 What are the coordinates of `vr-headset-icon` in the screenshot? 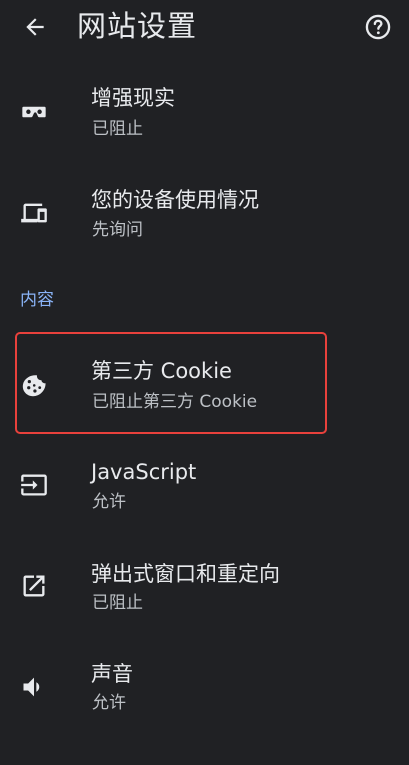 It's located at (34, 112).